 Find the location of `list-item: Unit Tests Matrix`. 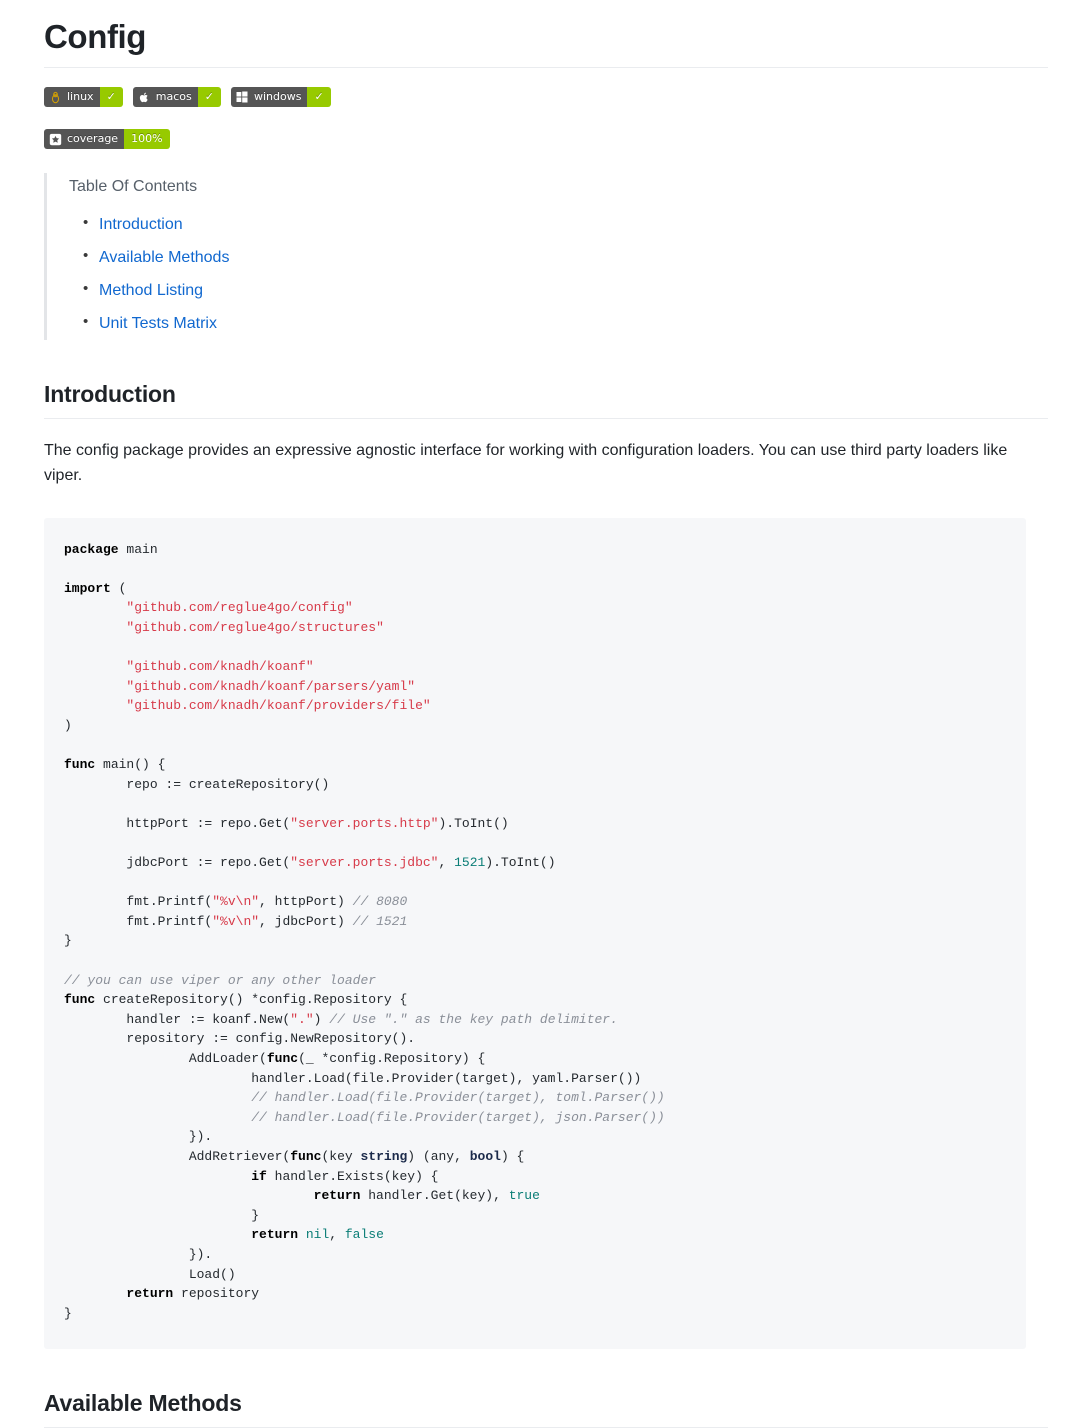

list-item: Unit Tests Matrix is located at coordinates (565, 323).